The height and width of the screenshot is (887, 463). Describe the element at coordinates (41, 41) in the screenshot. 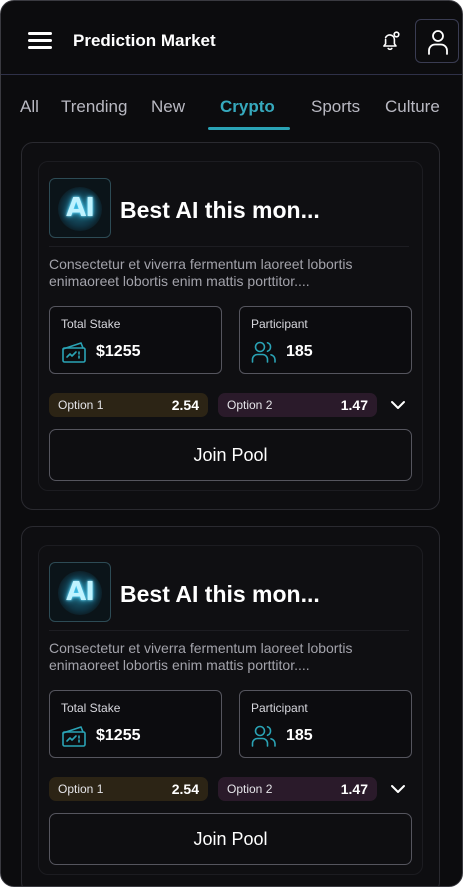

I see `hamburger-menu-icon` at that location.